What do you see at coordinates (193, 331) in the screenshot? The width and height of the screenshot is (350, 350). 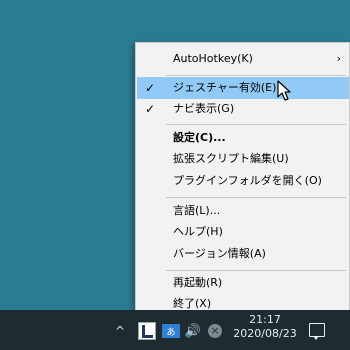 I see `volume-icon: 🔊` at bounding box center [193, 331].